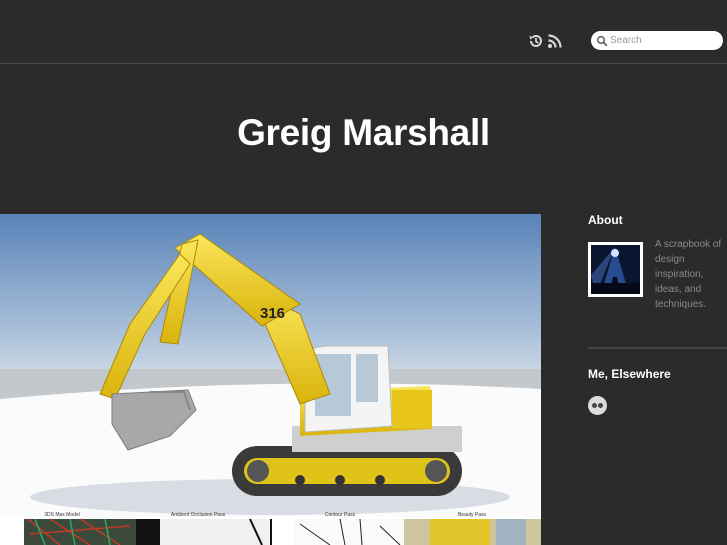 The image size is (727, 545). Describe the element at coordinates (615, 269) in the screenshot. I see `about-avatar` at that location.